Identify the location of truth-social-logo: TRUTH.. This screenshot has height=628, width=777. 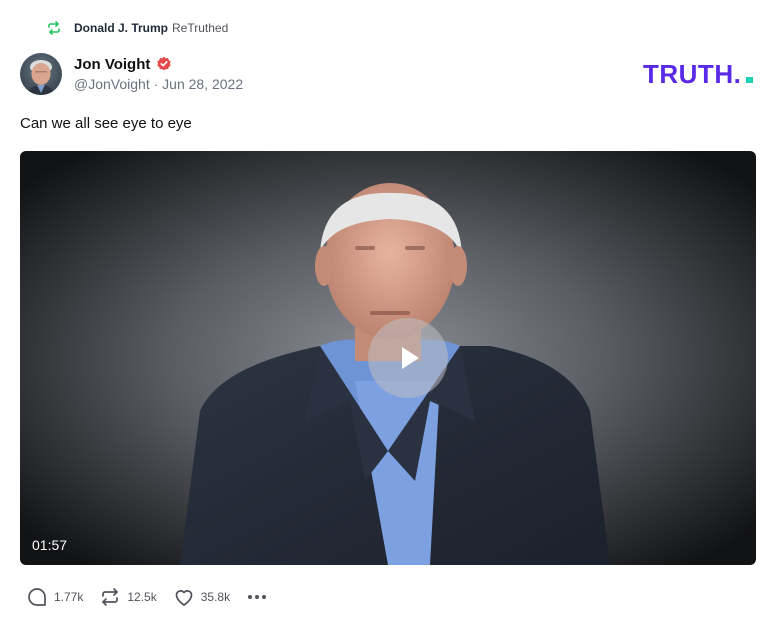
(699, 74).